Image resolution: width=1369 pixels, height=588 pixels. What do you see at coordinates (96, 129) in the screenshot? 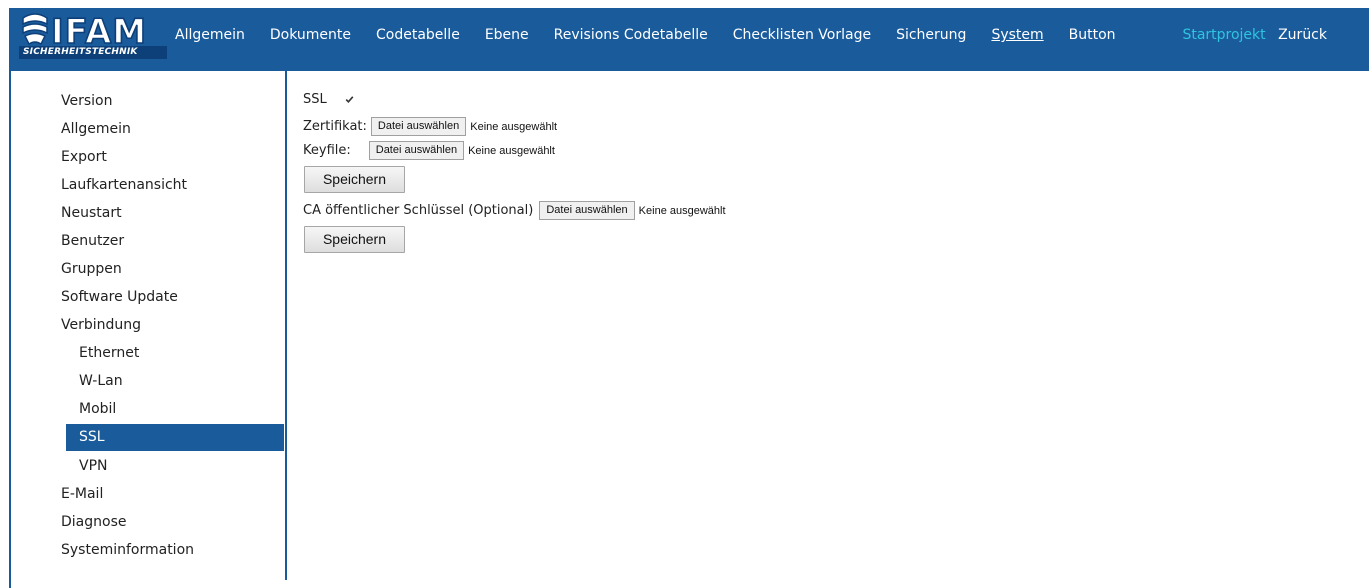
I see `sidebar-item-allgemein: Allgemein` at bounding box center [96, 129].